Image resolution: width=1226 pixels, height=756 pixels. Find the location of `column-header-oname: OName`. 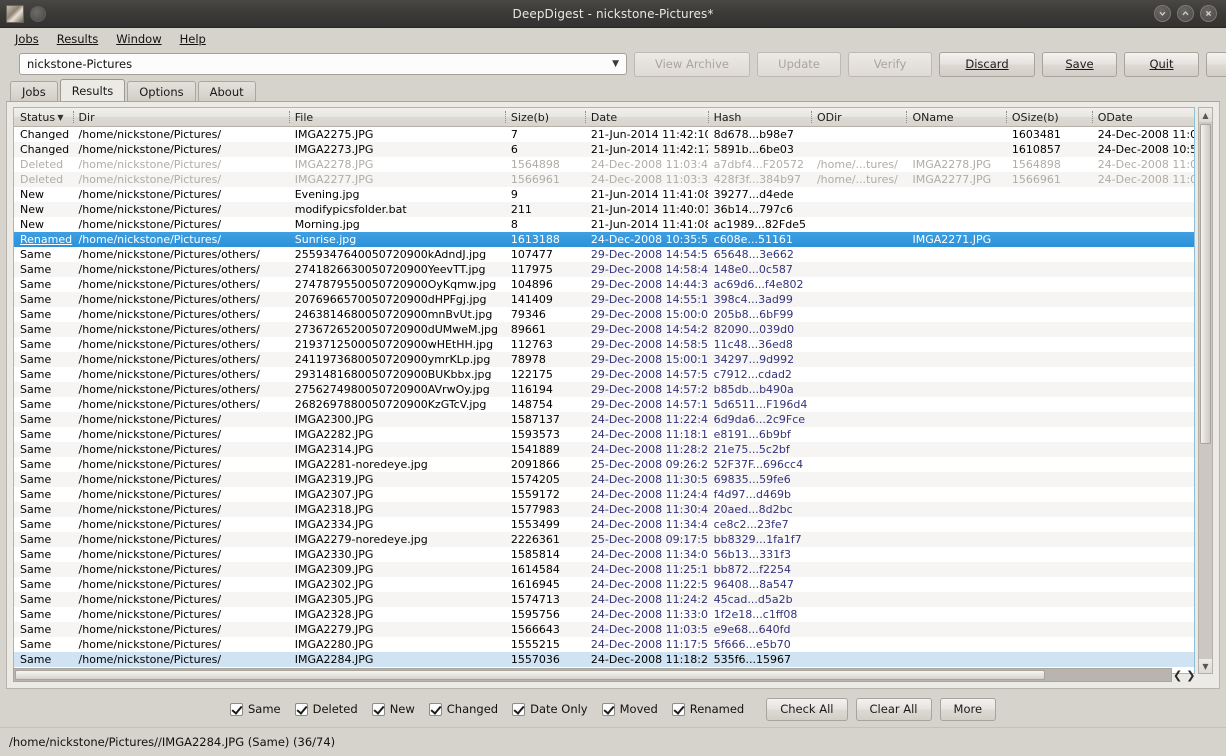

column-header-oname: OName is located at coordinates (955, 117).